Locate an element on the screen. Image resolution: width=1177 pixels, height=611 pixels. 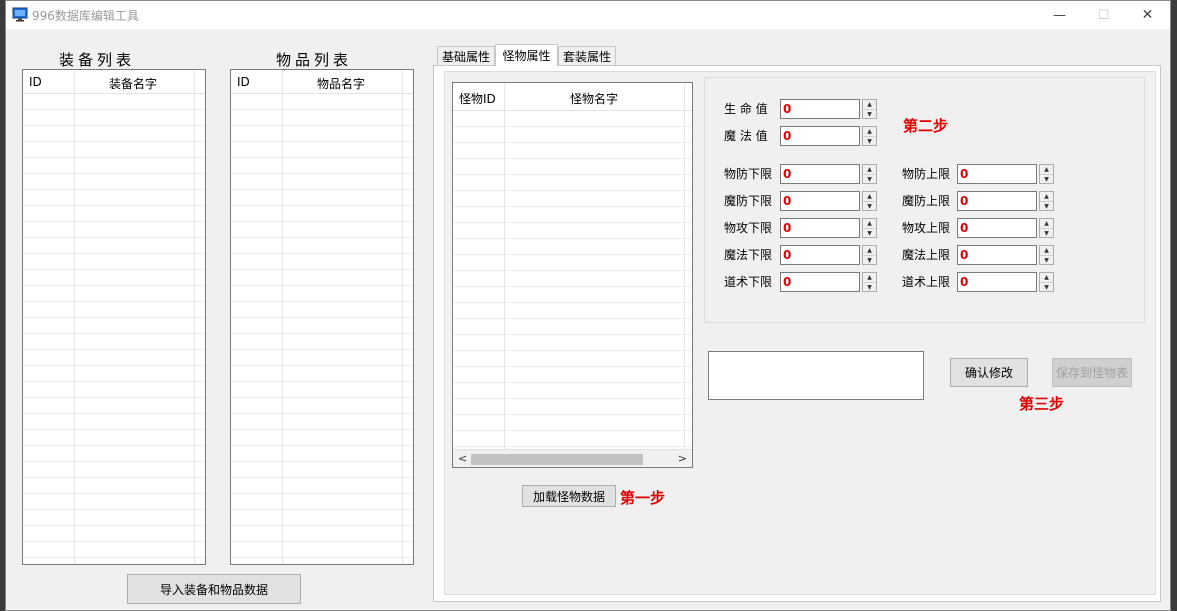
mag-max-spin-arrows: ▲ ▼ is located at coordinates (1046, 255).